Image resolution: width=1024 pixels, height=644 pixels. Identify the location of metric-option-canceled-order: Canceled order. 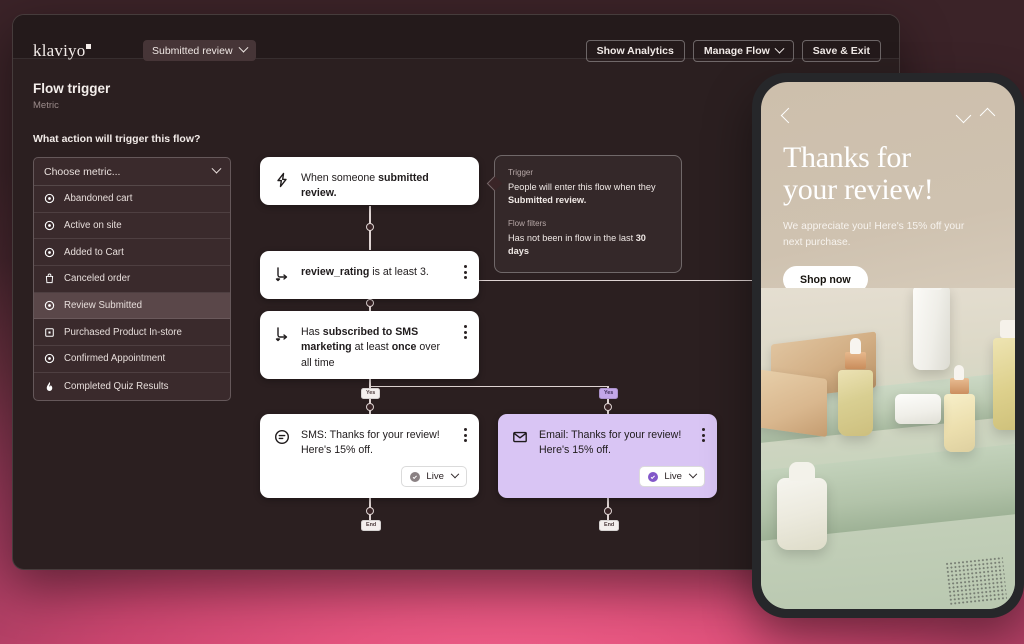
(132, 279).